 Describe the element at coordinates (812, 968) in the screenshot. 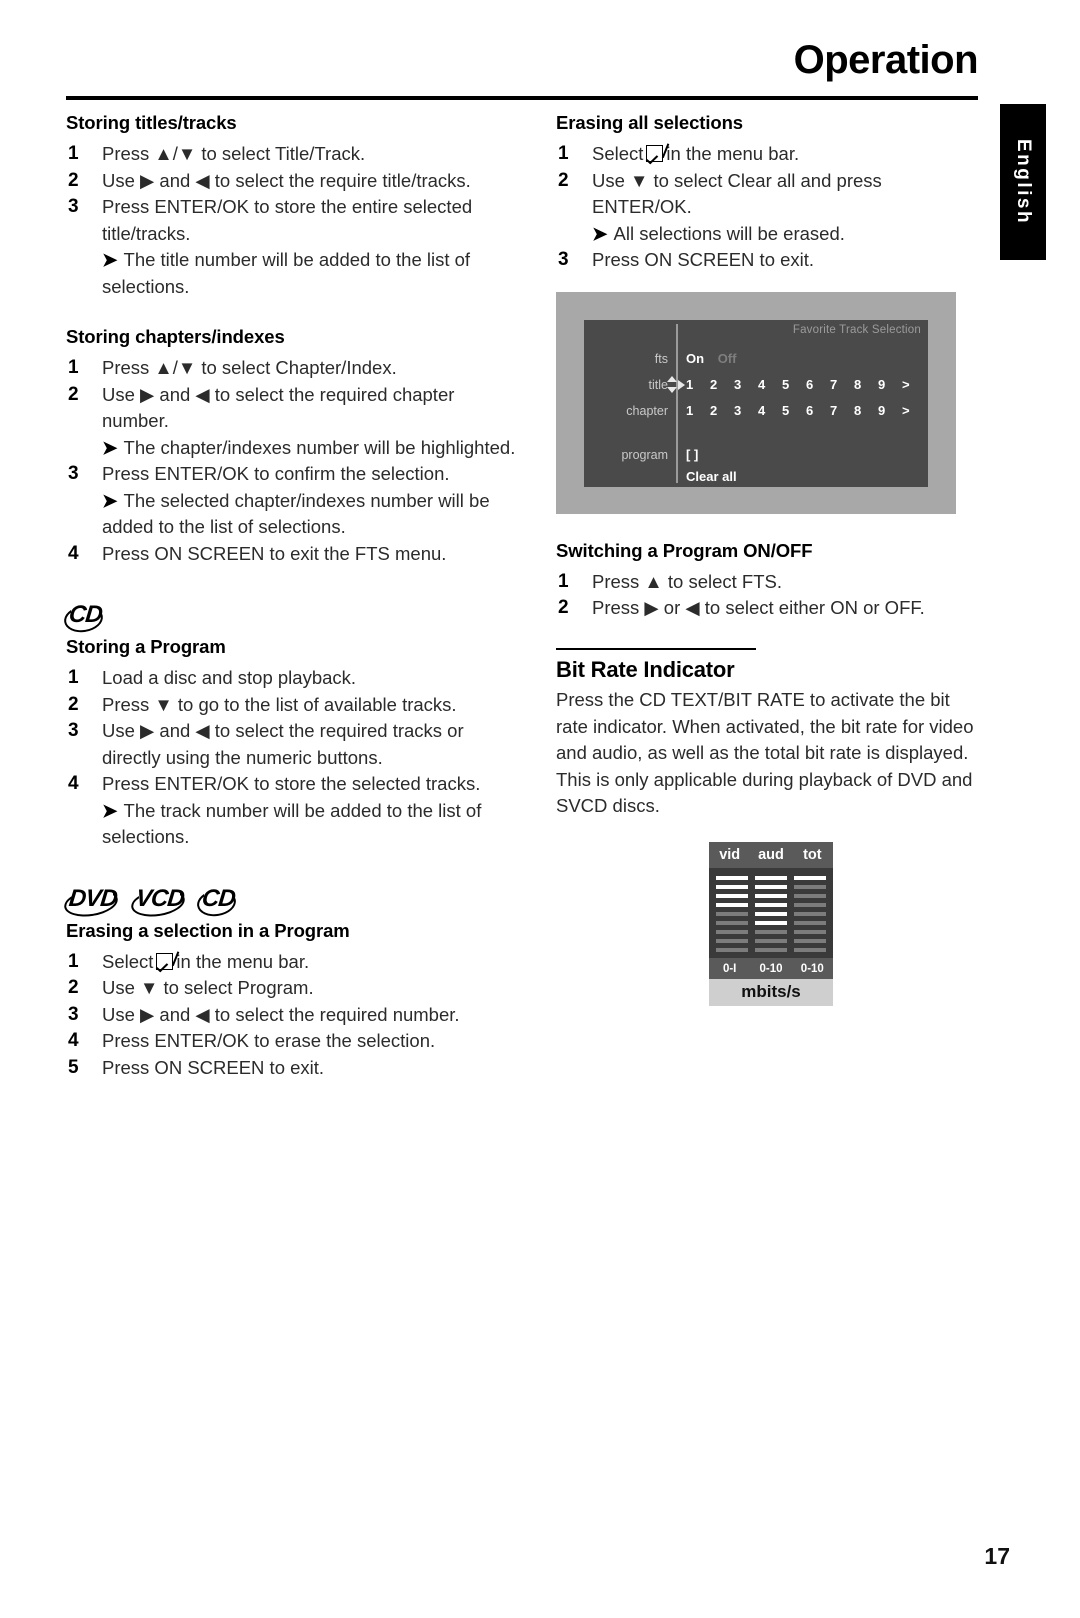

I see `bit-rate-scale-tot: 0-10` at that location.